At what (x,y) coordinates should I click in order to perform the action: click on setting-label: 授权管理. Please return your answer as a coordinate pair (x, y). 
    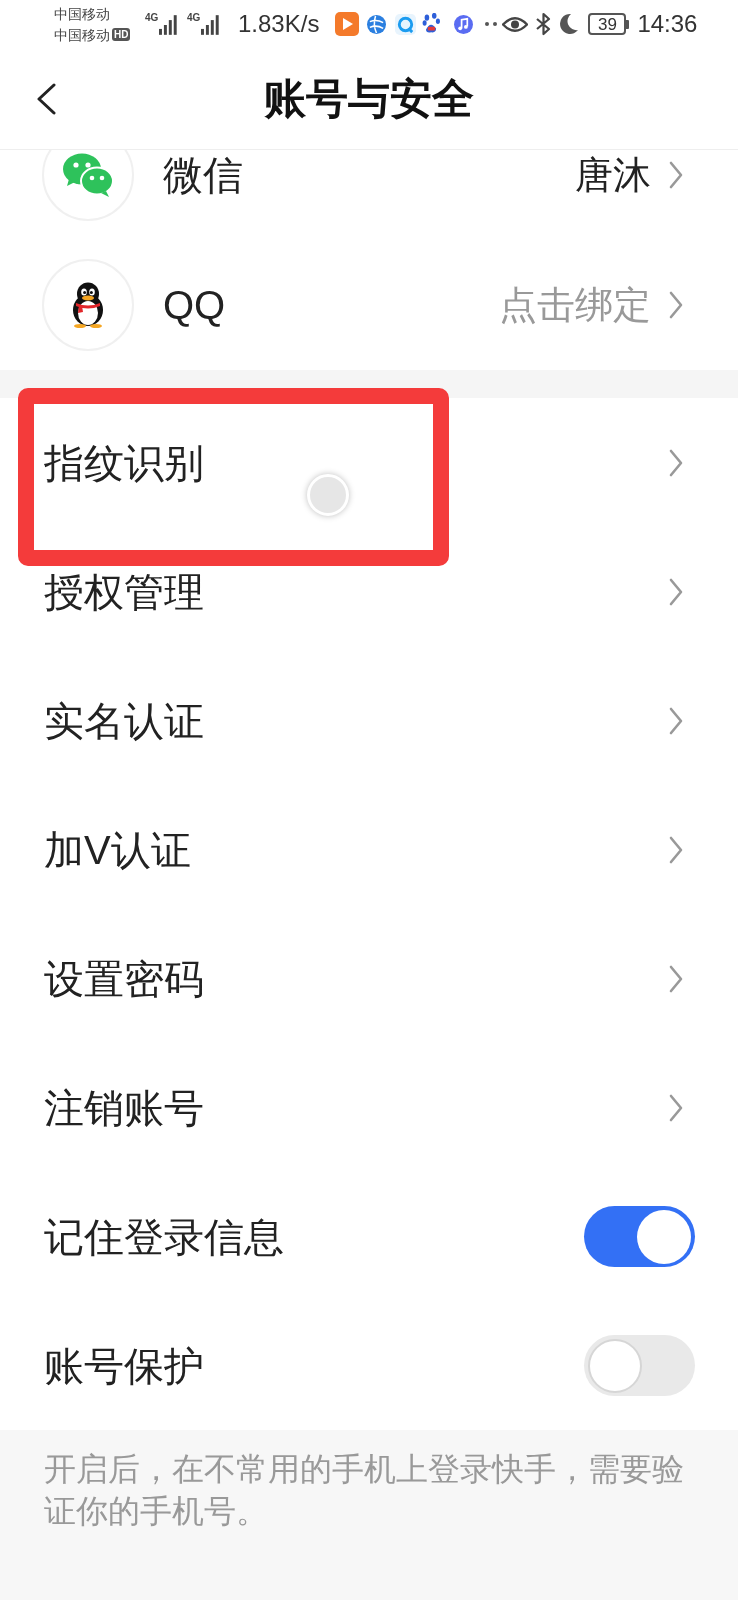
    Looking at the image, I should click on (124, 591).